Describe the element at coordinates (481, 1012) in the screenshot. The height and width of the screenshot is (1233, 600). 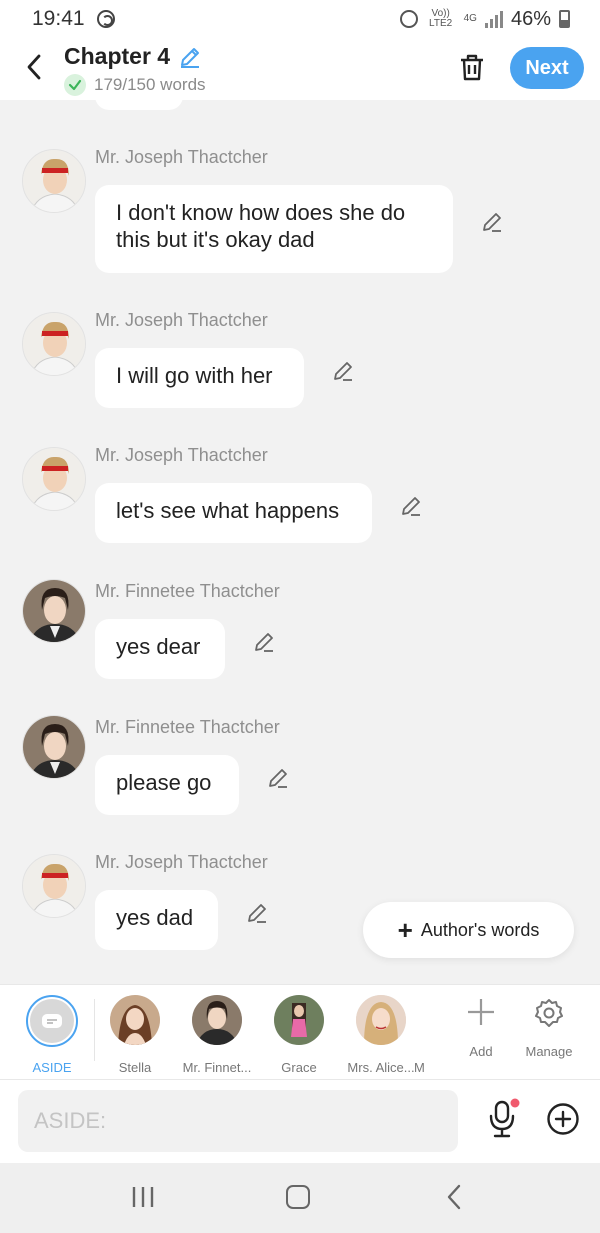
I see `plus-icon` at that location.